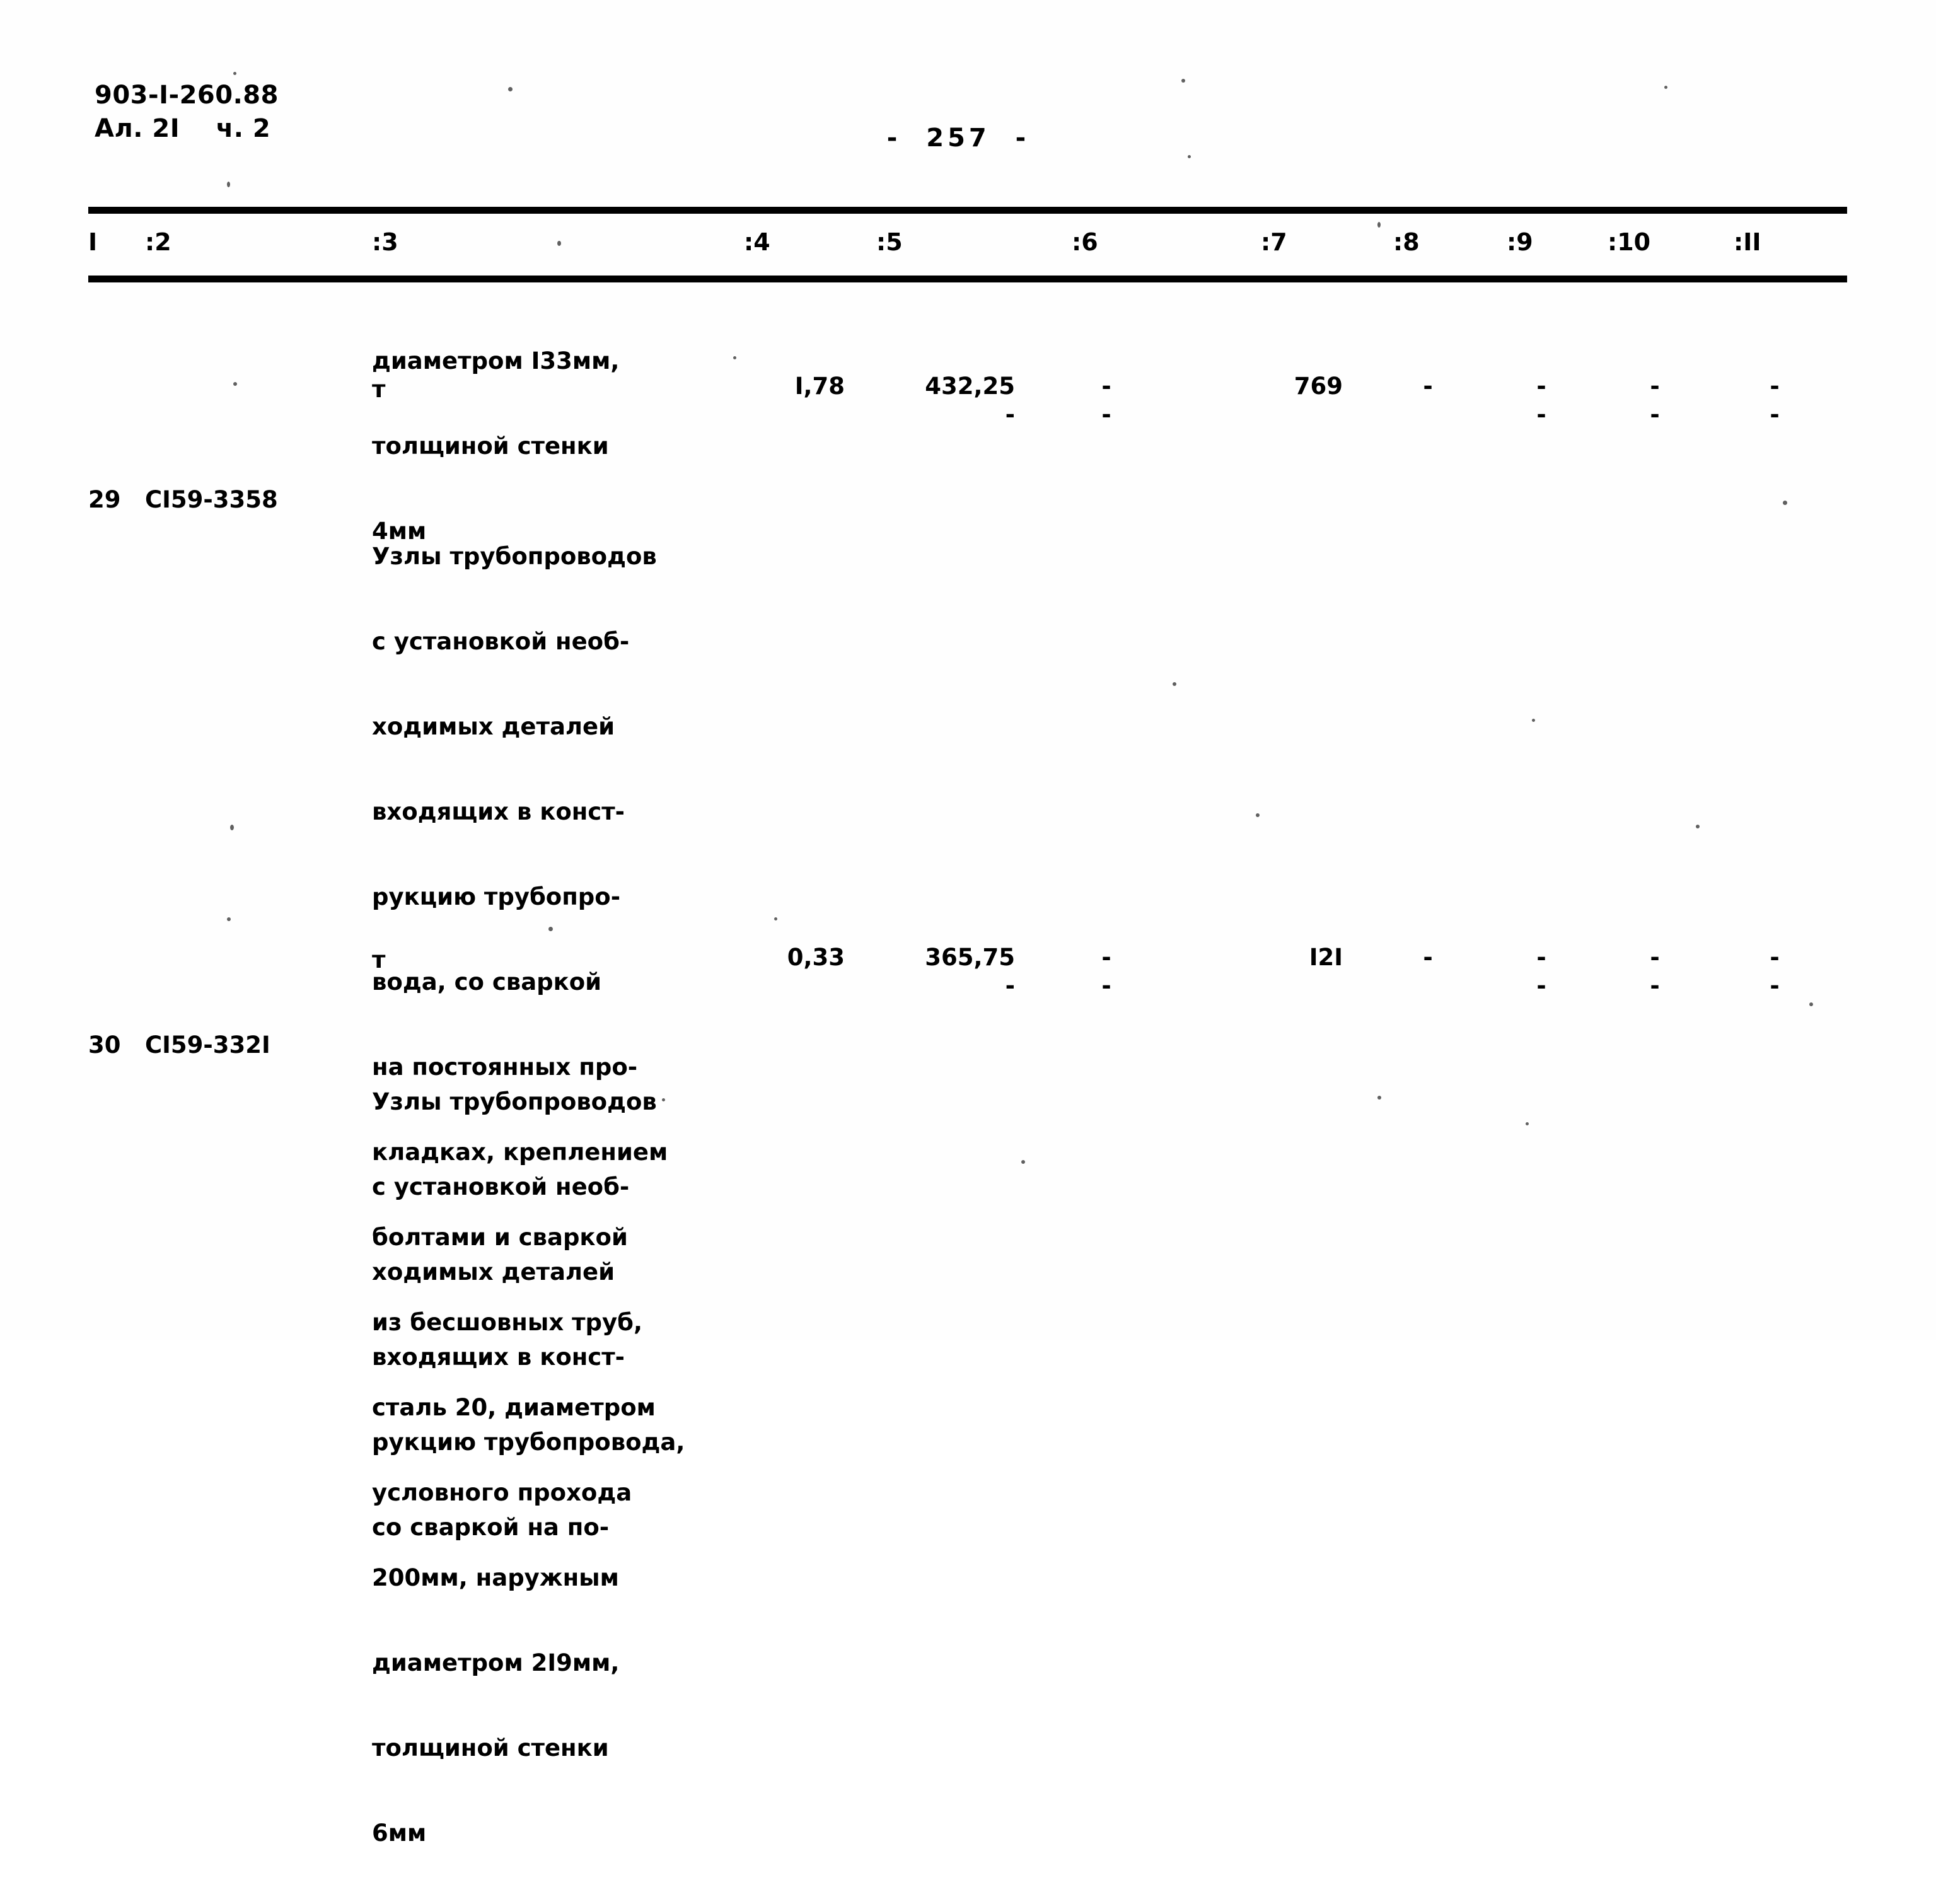 This screenshot has width=1936, height=1904. I want to click on row-col5: 432,25, so click(970, 386).